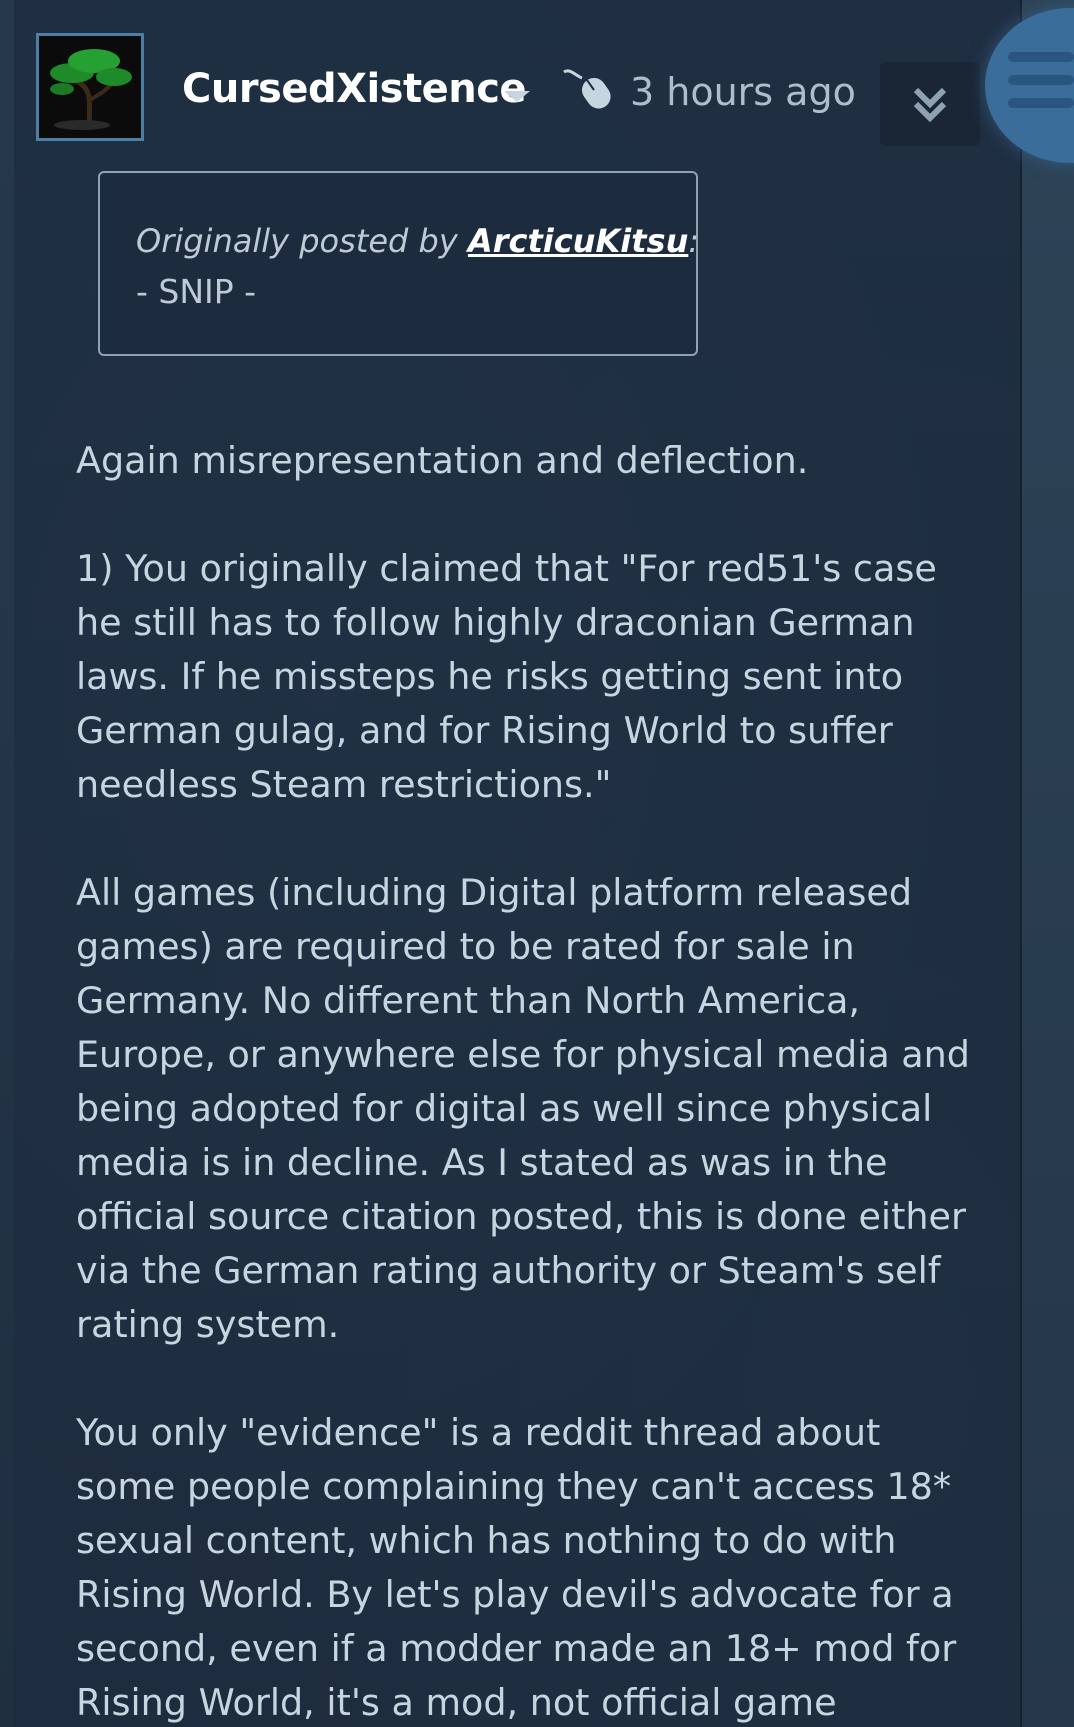 The width and height of the screenshot is (1074, 1727). Describe the element at coordinates (442, 460) in the screenshot. I see `post-text-line: Again misrepresentation and deflection.` at that location.